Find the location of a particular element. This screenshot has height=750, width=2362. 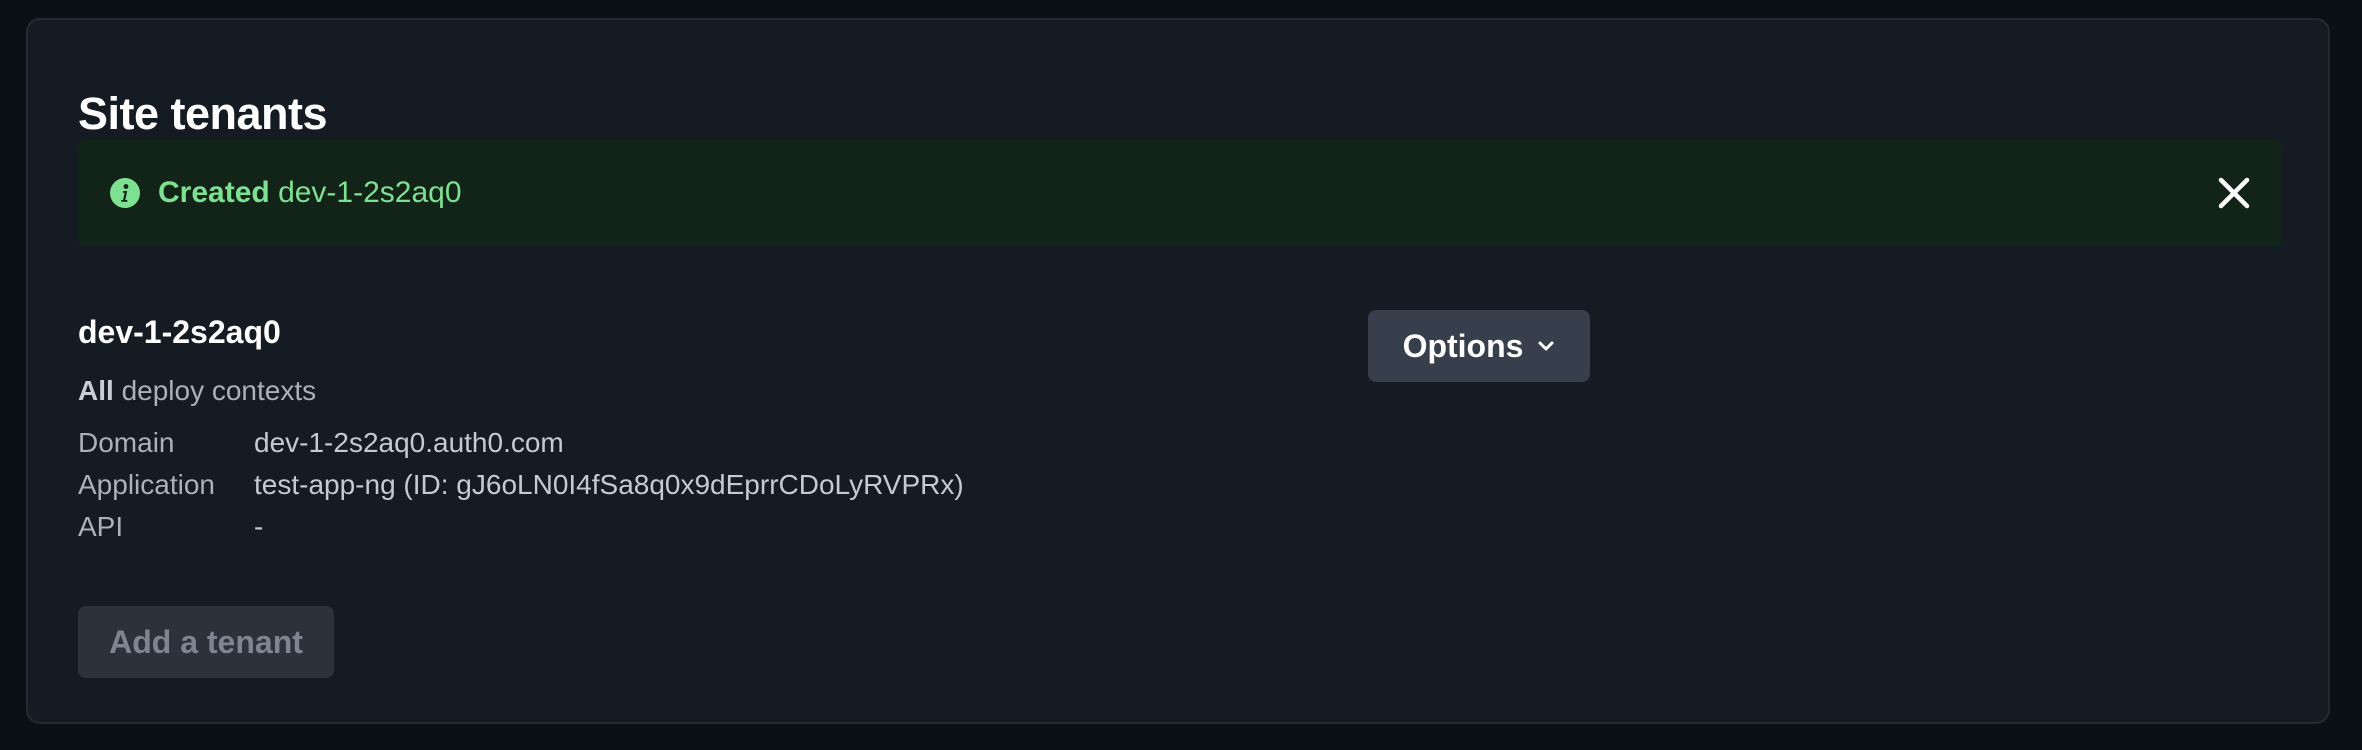

success-alert: Created dev-1-2s2aq0 is located at coordinates (1180, 193).